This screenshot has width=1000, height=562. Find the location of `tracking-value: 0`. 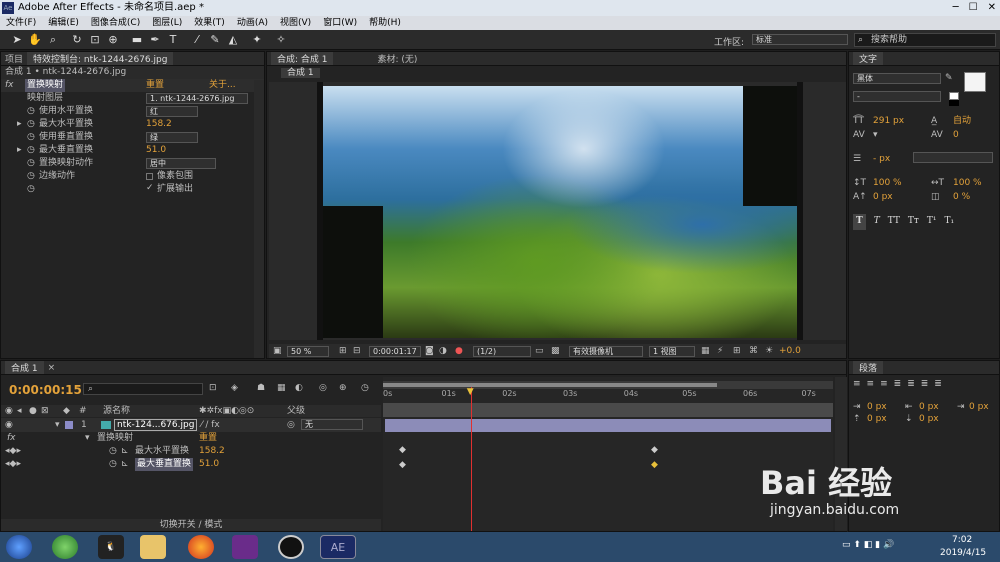

tracking-value: 0 is located at coordinates (956, 135).